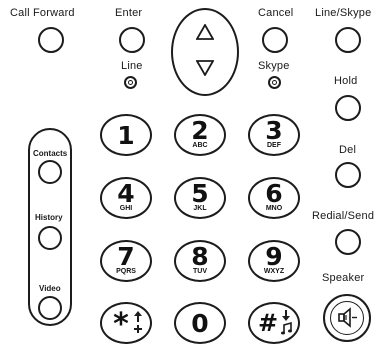 The image size is (384, 355). I want to click on key-0: 0, so click(200, 323).